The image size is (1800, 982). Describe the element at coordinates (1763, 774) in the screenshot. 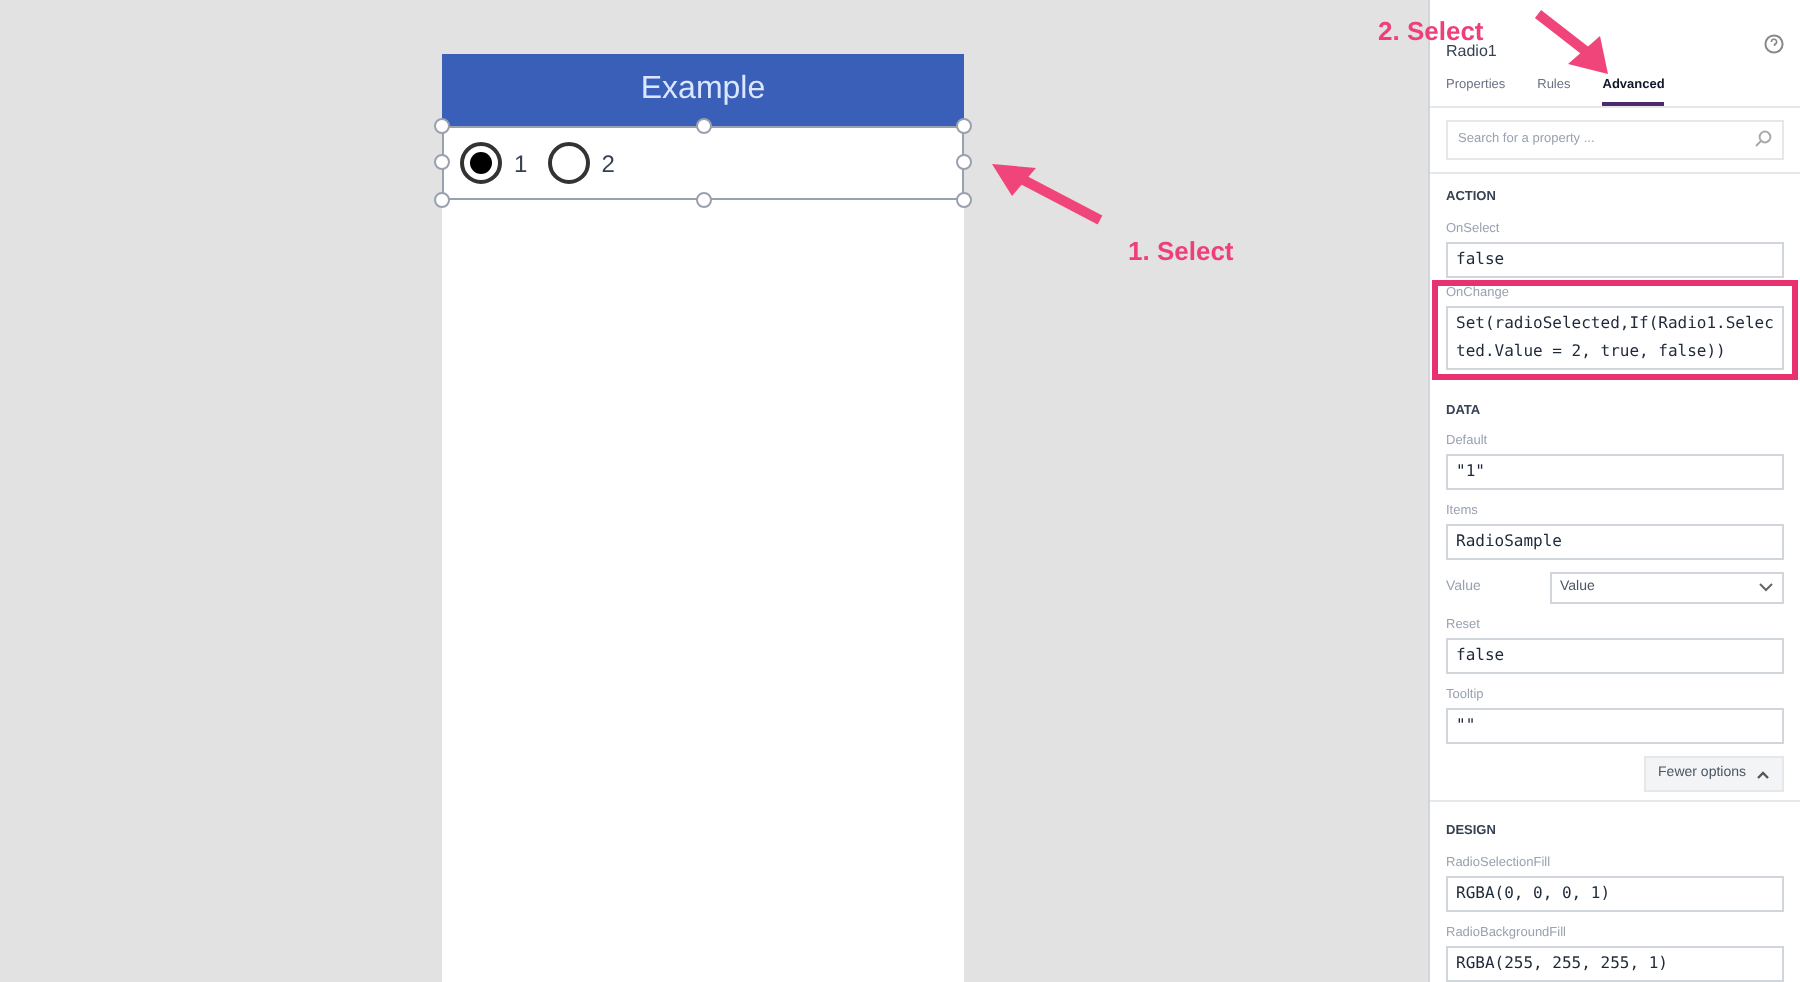

I see `chevron-up-icon` at that location.